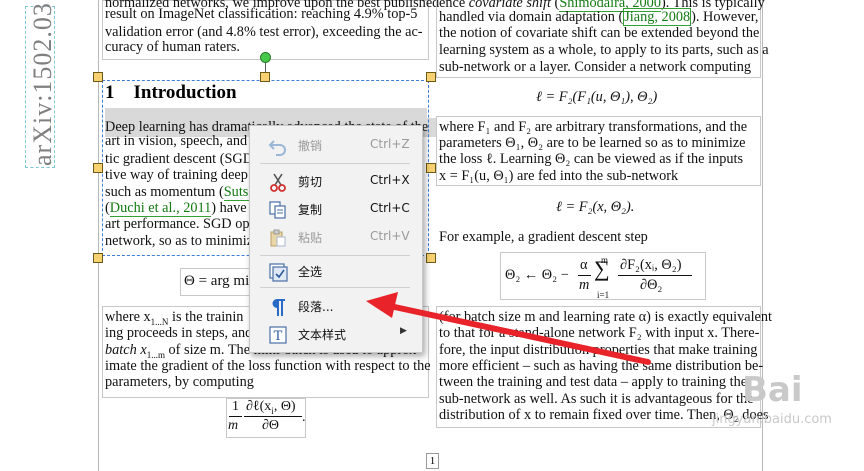 The width and height of the screenshot is (864, 471). Describe the element at coordinates (508, 328) in the screenshot. I see `red-pointer-arrow` at that location.